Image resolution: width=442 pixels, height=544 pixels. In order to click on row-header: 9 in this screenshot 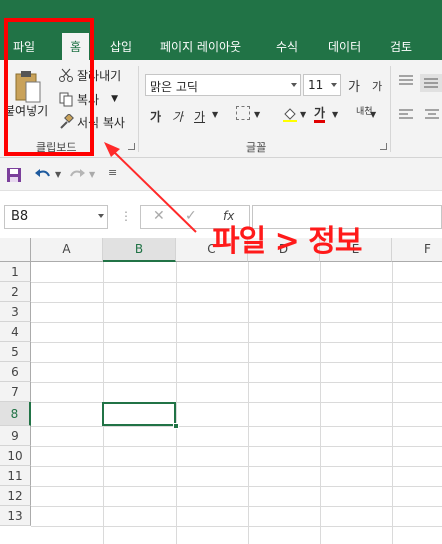, I will do `click(15, 436)`.